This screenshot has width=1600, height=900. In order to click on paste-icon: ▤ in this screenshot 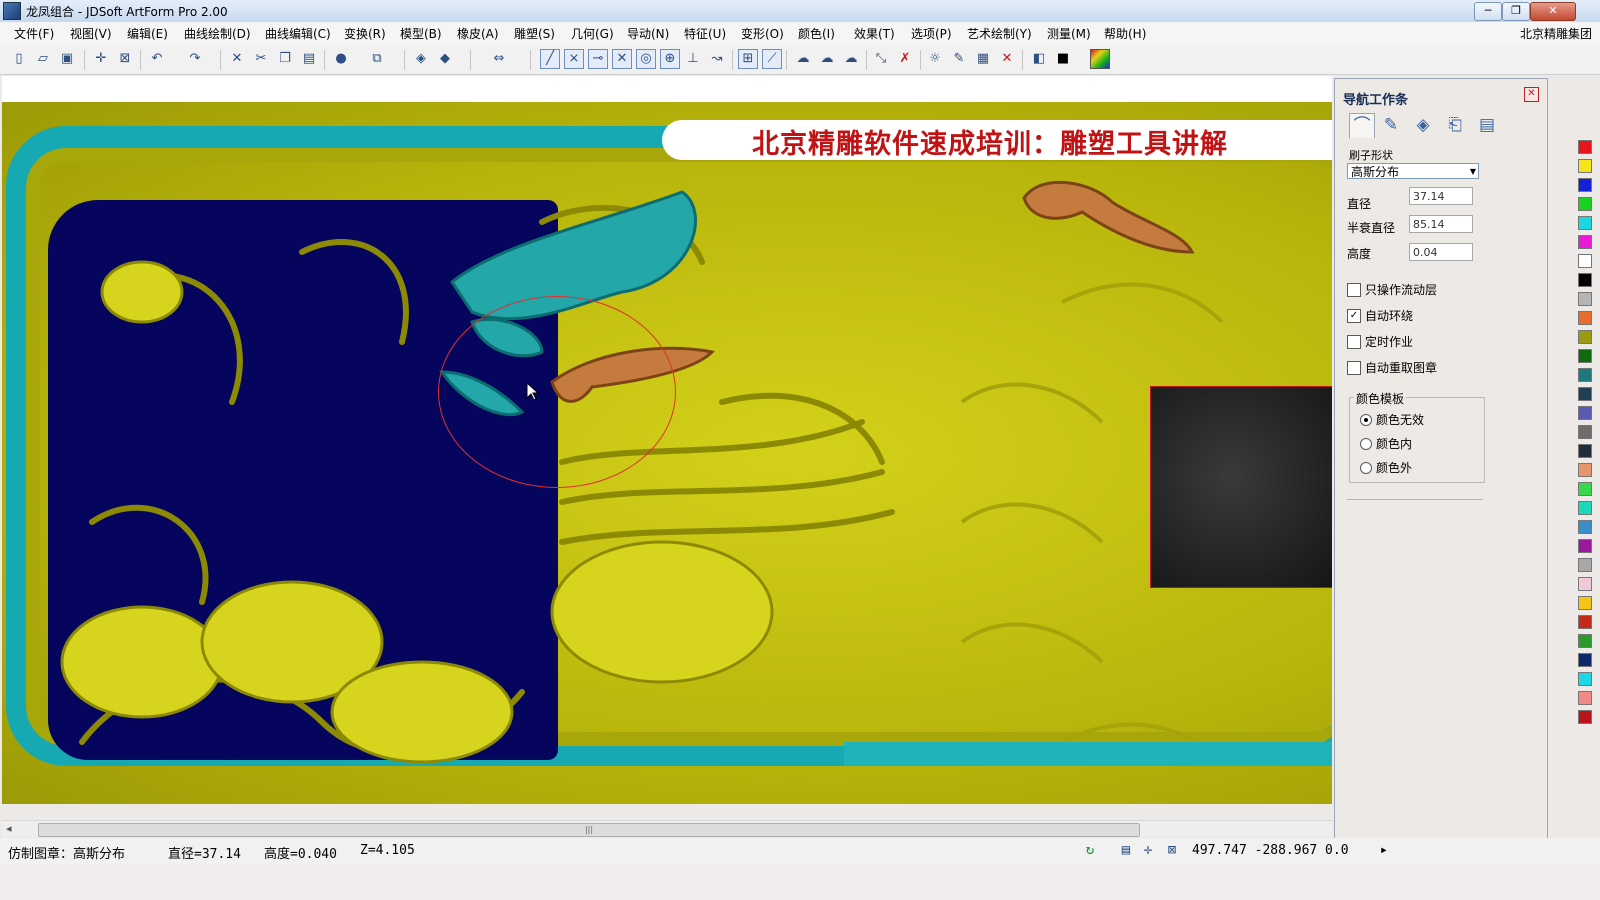, I will do `click(309, 59)`.